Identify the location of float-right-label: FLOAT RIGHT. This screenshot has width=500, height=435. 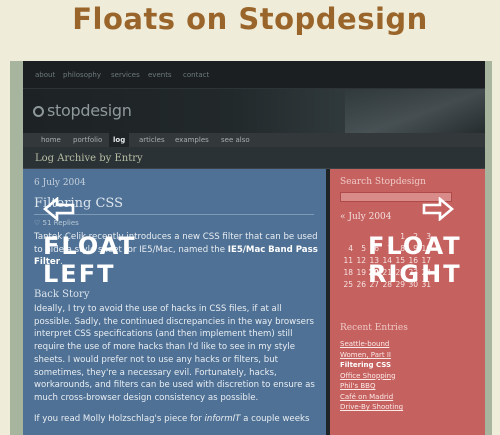
(415, 260).